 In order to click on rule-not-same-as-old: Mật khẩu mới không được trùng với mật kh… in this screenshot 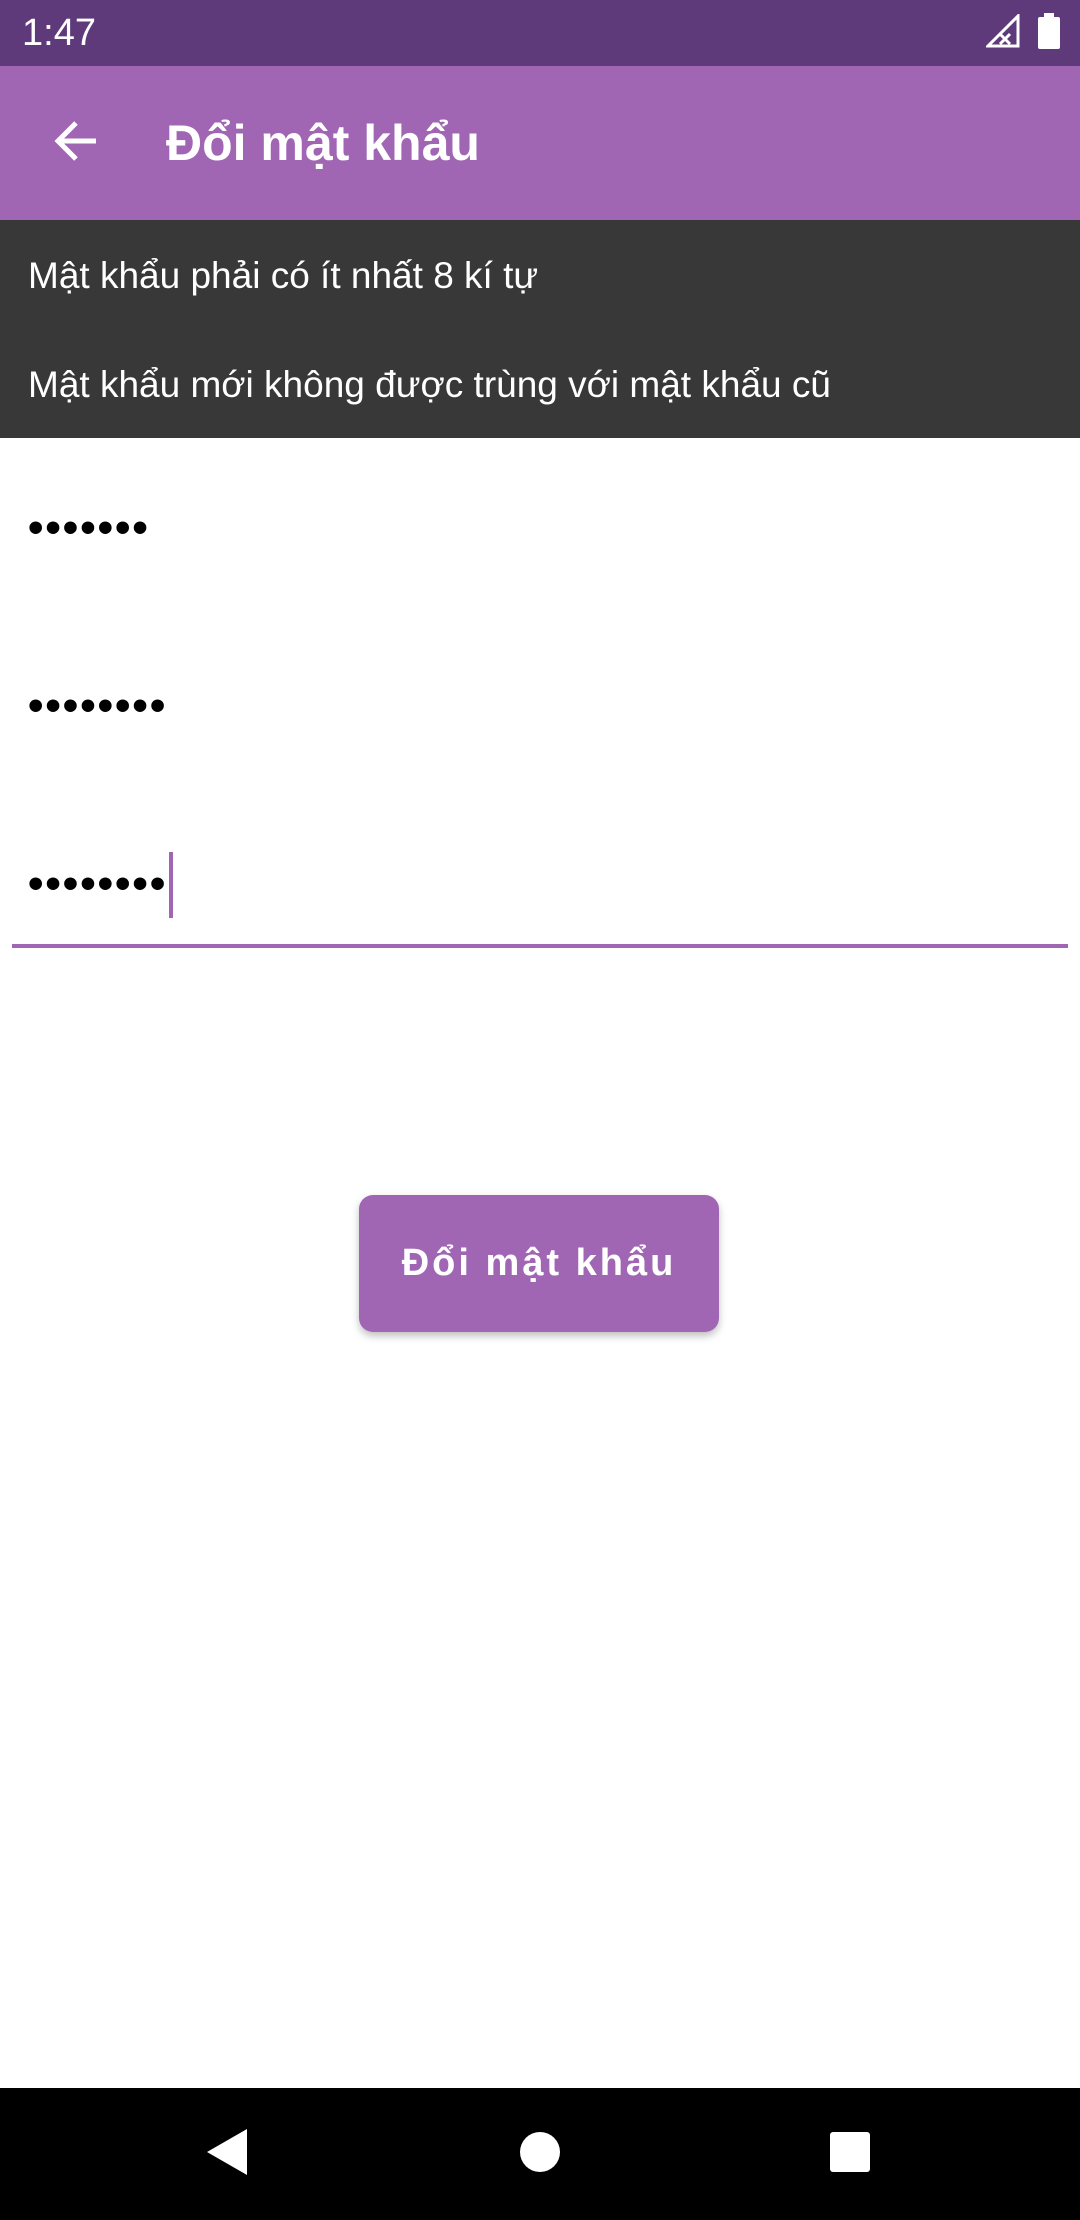, I will do `click(429, 384)`.